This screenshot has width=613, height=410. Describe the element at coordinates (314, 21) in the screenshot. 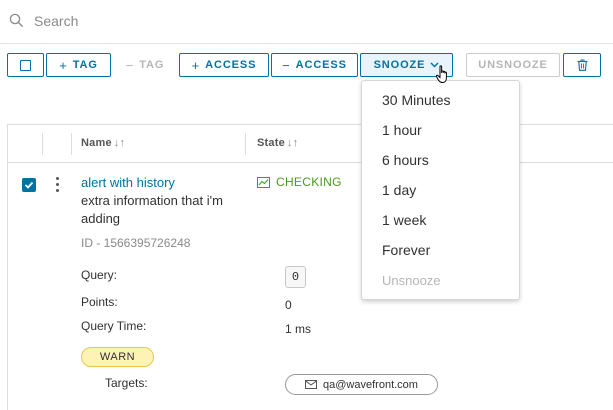

I see `search-input` at that location.